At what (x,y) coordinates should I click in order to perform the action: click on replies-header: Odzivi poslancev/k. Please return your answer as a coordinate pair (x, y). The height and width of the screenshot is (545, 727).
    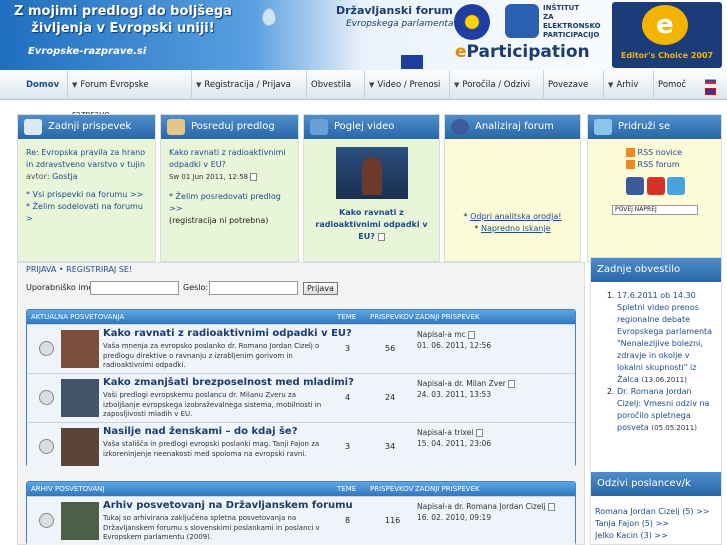
    Looking at the image, I should click on (656, 484).